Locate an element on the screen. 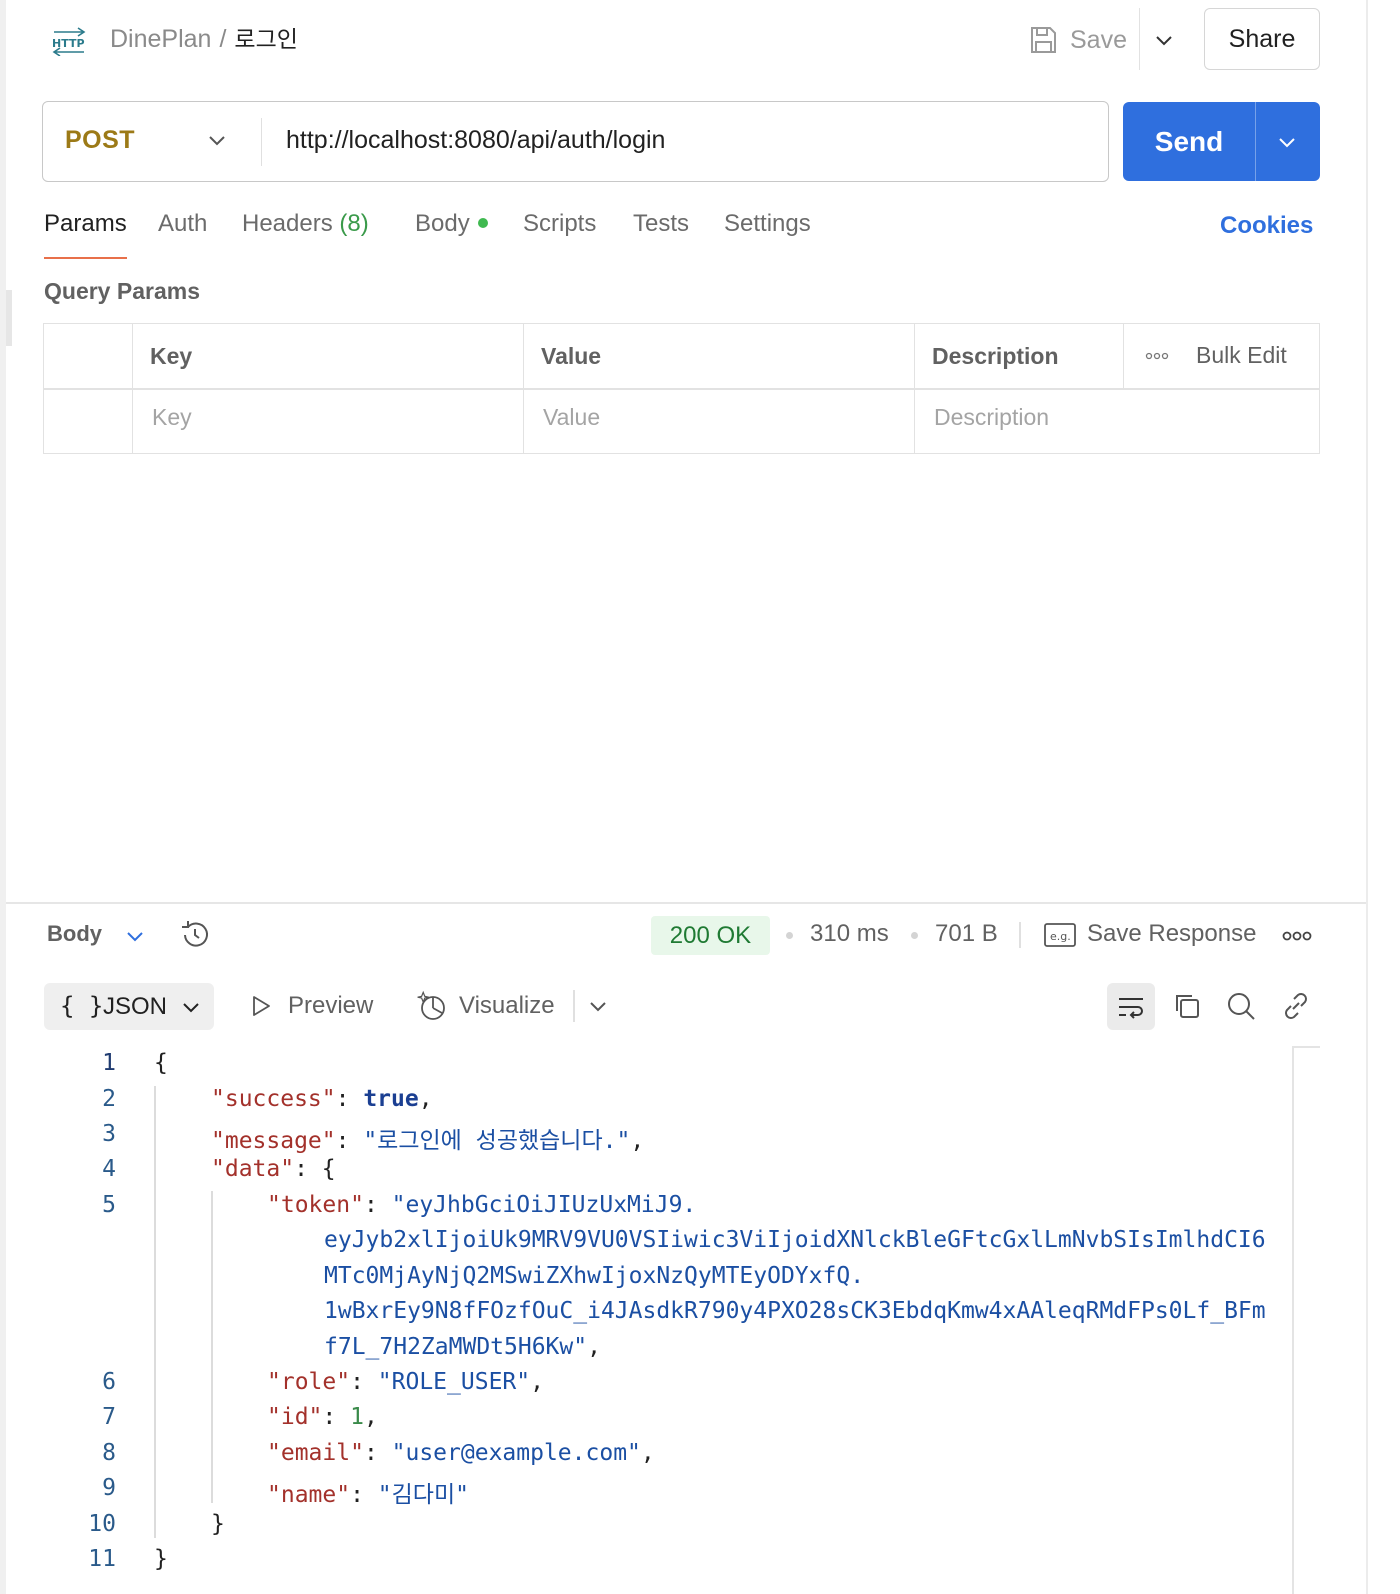 The image size is (1400, 1594). breadcrumb: DinePlan / 로그인 is located at coordinates (204, 39).